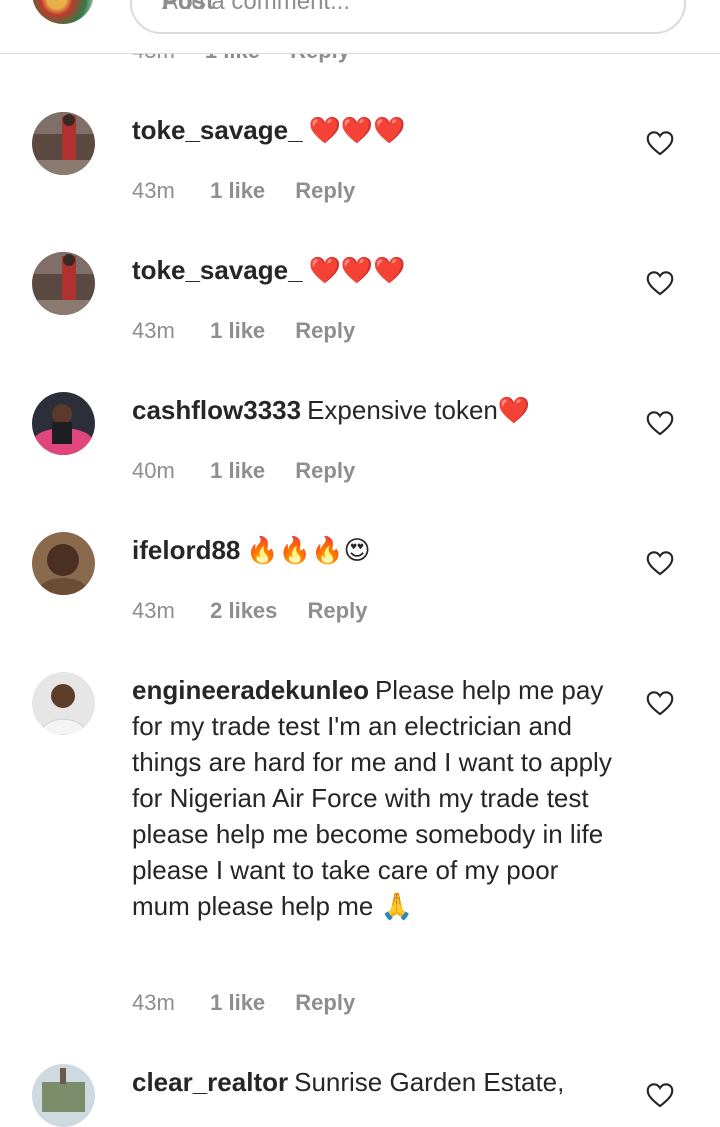 The height and width of the screenshot is (1127, 720). I want to click on comment-username: ifelord88, so click(186, 550).